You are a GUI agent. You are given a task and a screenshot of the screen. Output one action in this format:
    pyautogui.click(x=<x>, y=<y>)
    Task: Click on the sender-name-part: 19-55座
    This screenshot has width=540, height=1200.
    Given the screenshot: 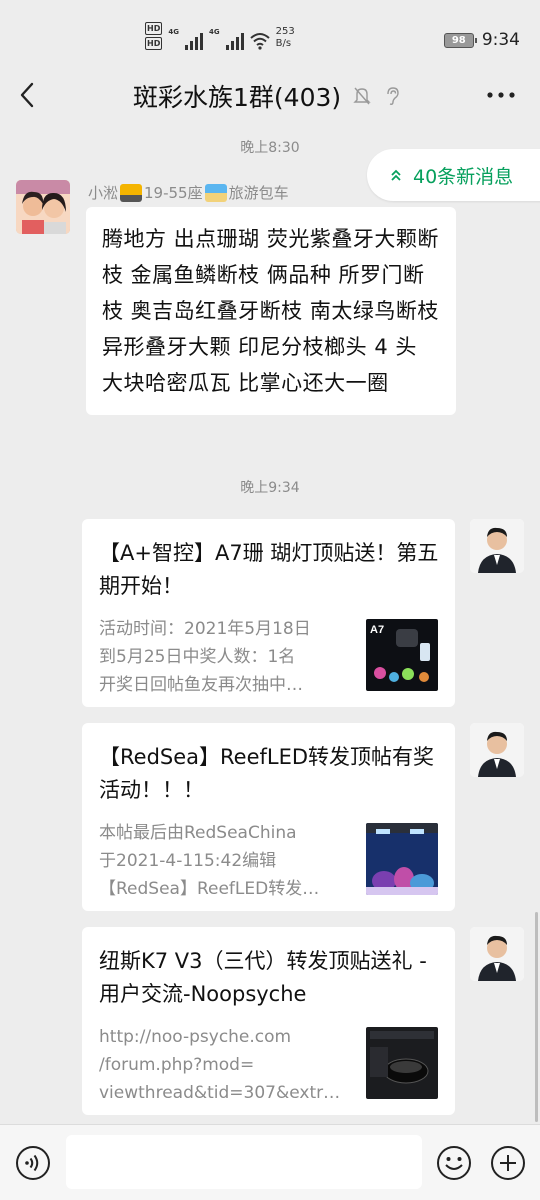 What is the action you would take?
    pyautogui.click(x=173, y=193)
    